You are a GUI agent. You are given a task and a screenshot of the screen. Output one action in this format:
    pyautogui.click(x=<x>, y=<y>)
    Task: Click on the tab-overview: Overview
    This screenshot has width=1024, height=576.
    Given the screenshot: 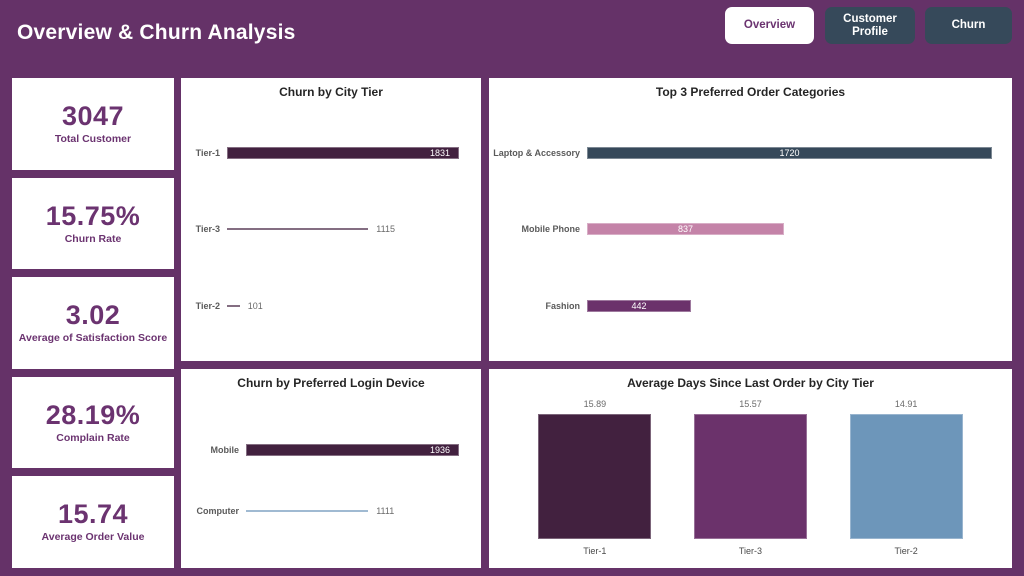 What is the action you would take?
    pyautogui.click(x=769, y=25)
    